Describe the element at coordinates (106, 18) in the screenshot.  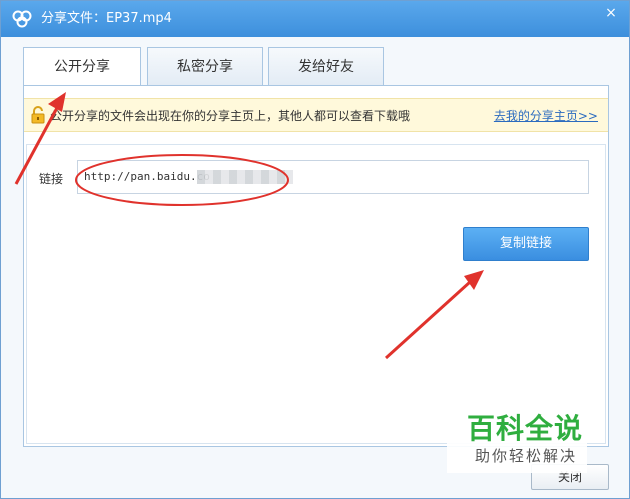
I see `window-title: 分享文件：EP37.mp4` at that location.